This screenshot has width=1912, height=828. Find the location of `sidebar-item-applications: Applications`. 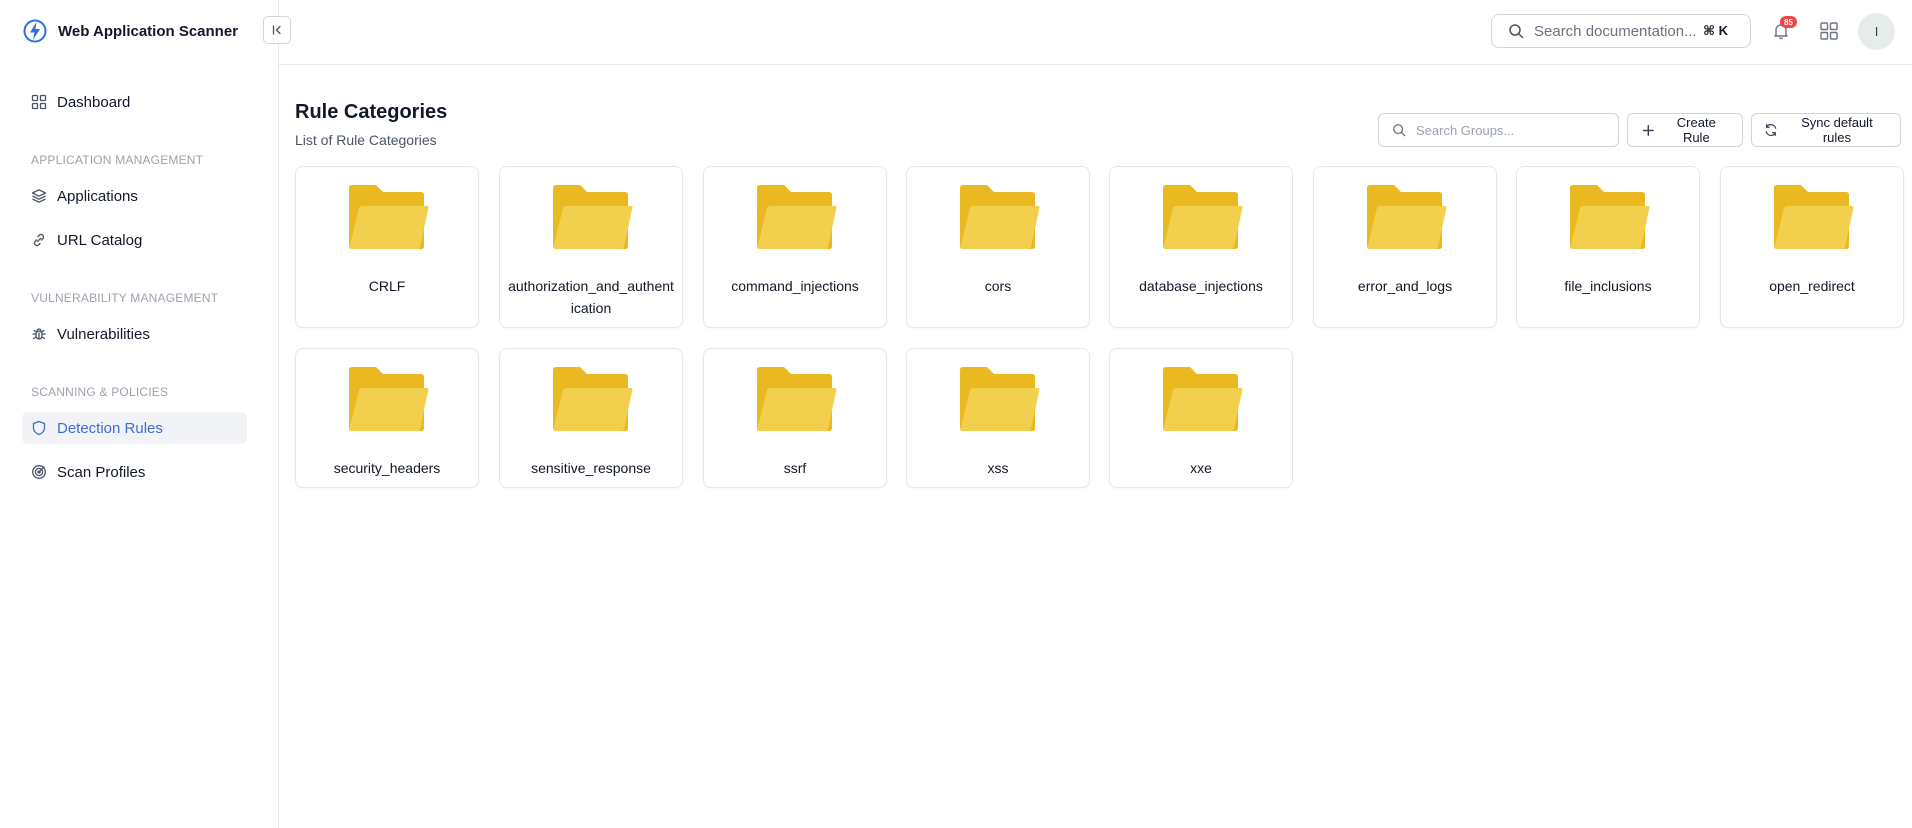

sidebar-item-applications: Applications is located at coordinates (134, 196).